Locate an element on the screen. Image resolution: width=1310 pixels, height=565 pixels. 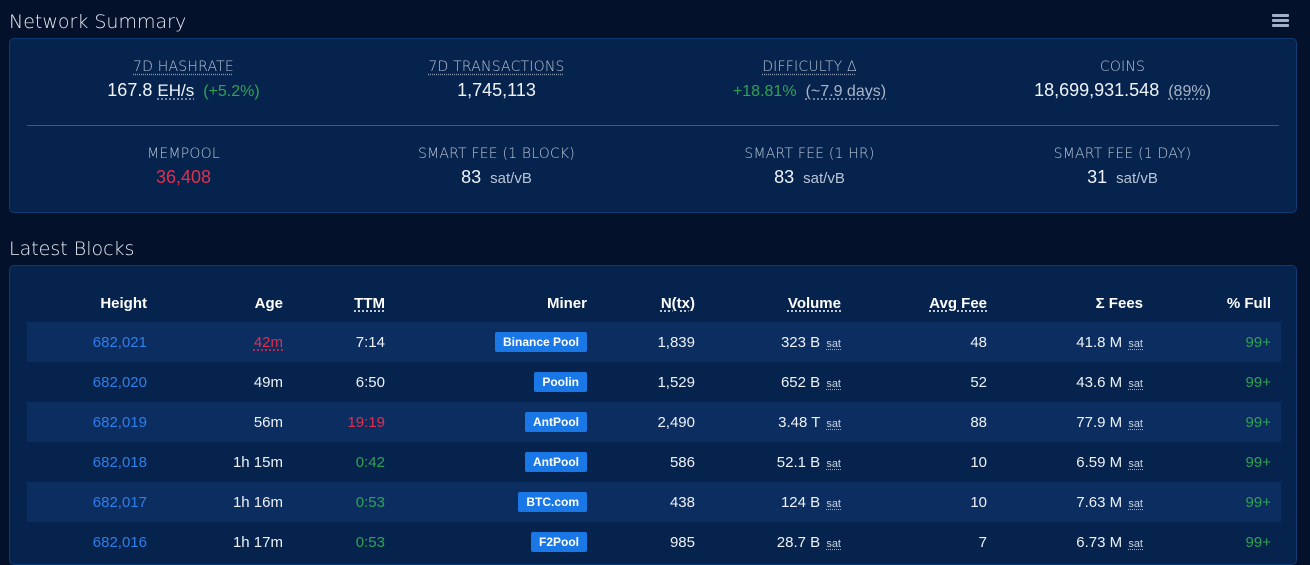
fee-day-stat: SMART FEE (1 DAY) 31 sat/vB is located at coordinates (1122, 167).